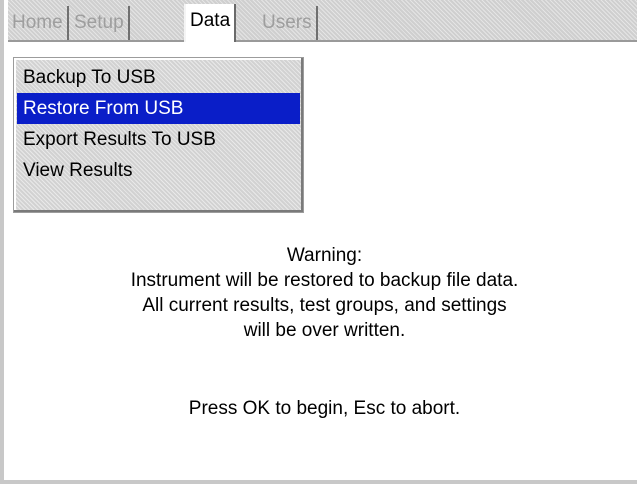  Describe the element at coordinates (38, 23) in the screenshot. I see `tab-home: Home` at that location.